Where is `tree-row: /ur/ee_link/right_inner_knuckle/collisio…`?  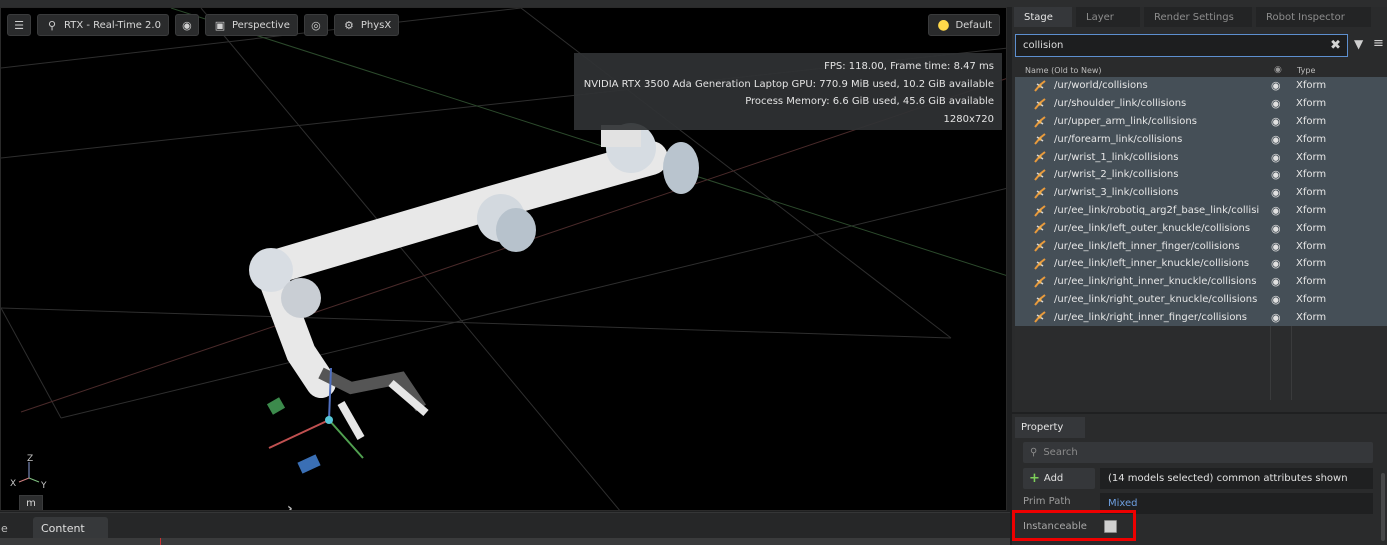 tree-row: /ur/ee_link/right_inner_knuckle/collisio… is located at coordinates (1201, 282).